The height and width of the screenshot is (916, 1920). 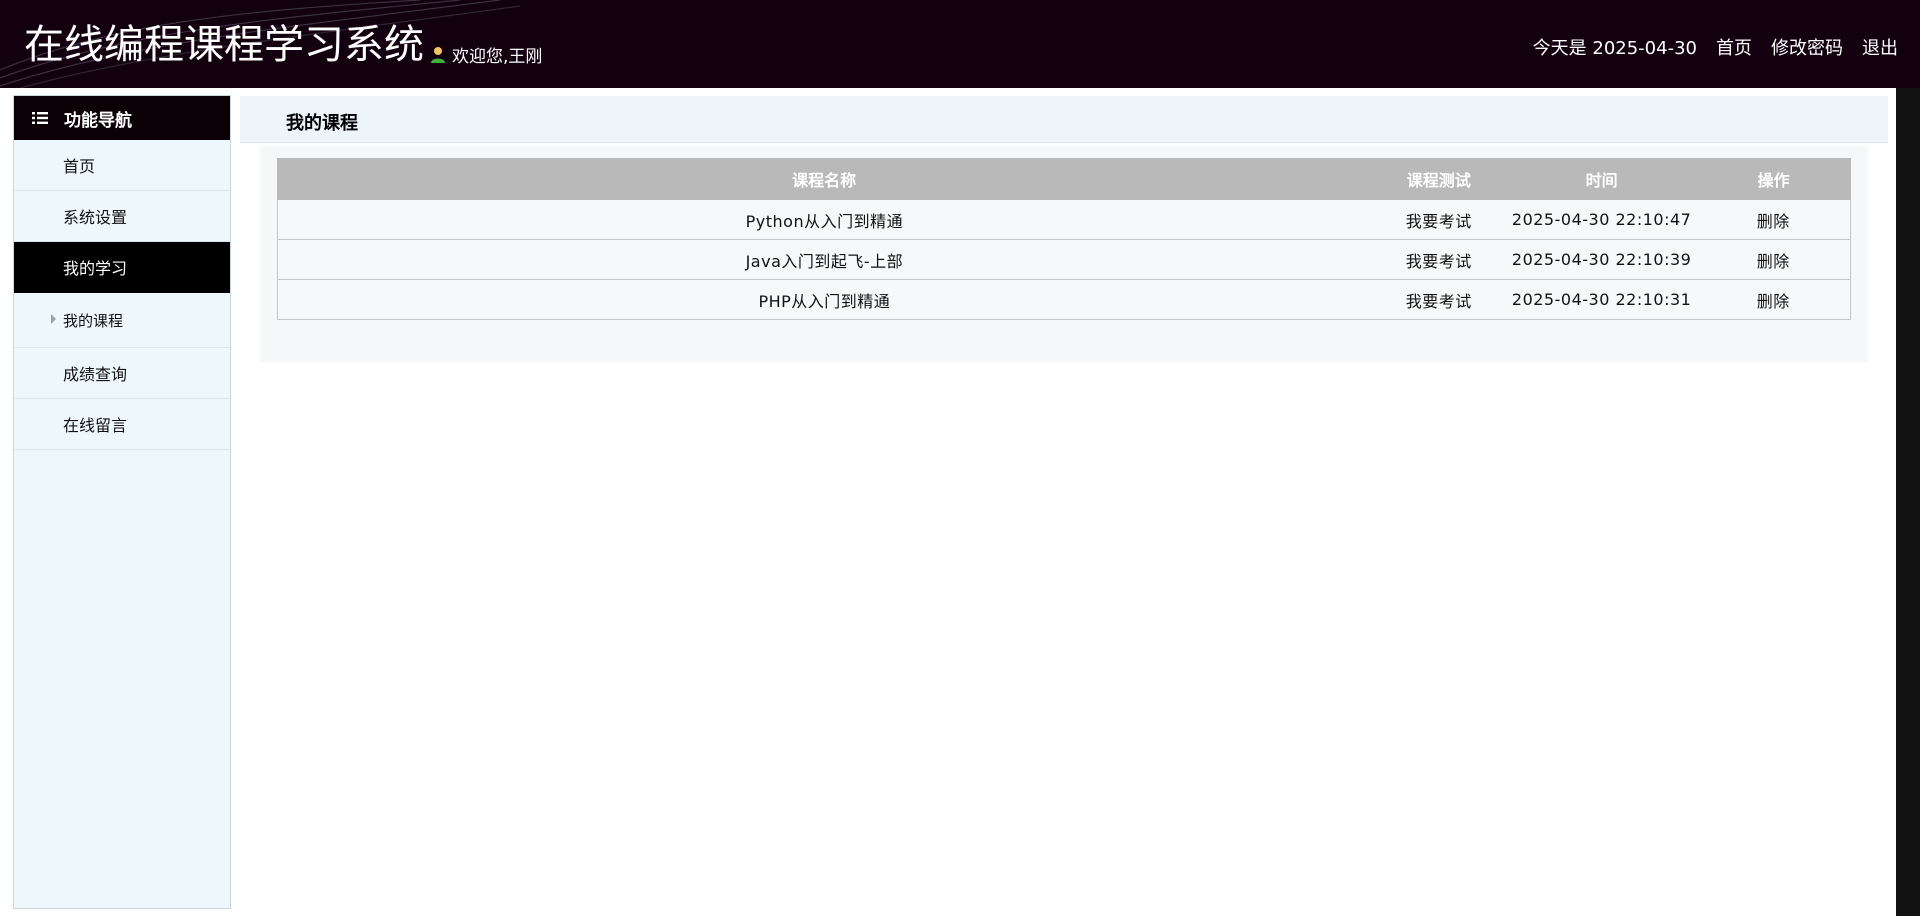 I want to click on user-icon, so click(x=438, y=54).